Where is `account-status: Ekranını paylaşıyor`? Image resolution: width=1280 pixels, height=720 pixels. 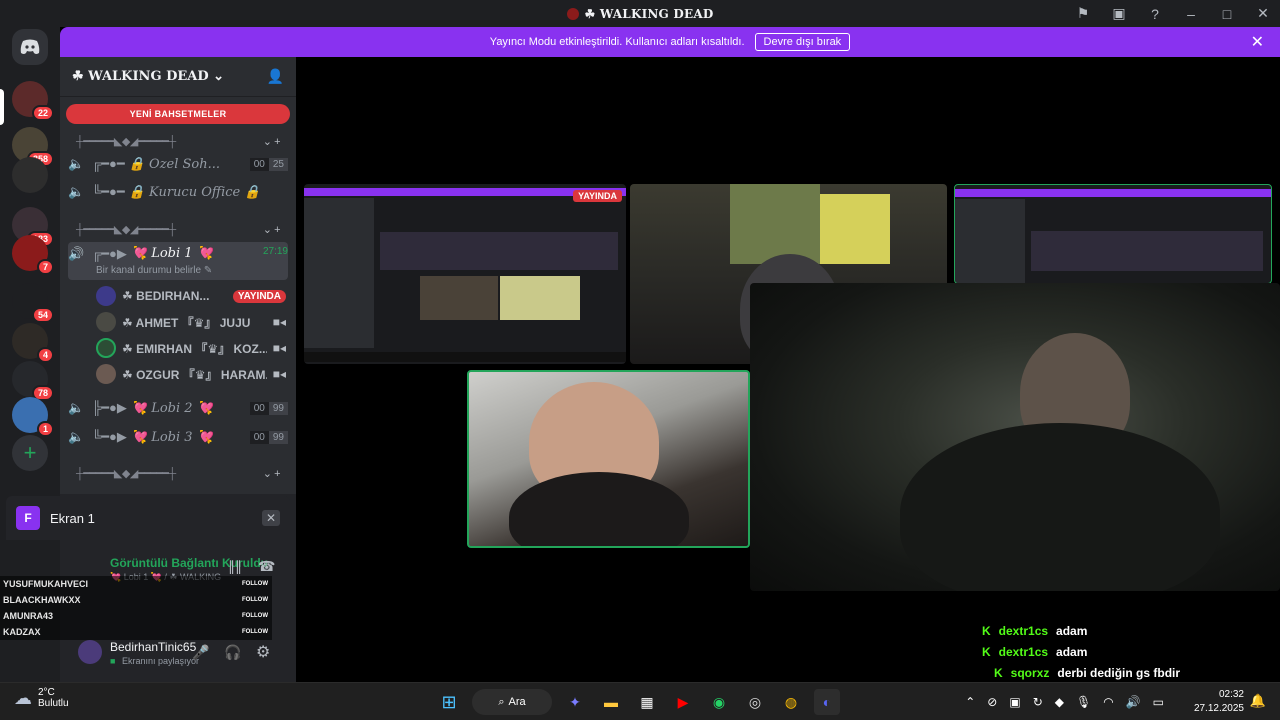 account-status: Ekranını paylaşıyor is located at coordinates (161, 661).